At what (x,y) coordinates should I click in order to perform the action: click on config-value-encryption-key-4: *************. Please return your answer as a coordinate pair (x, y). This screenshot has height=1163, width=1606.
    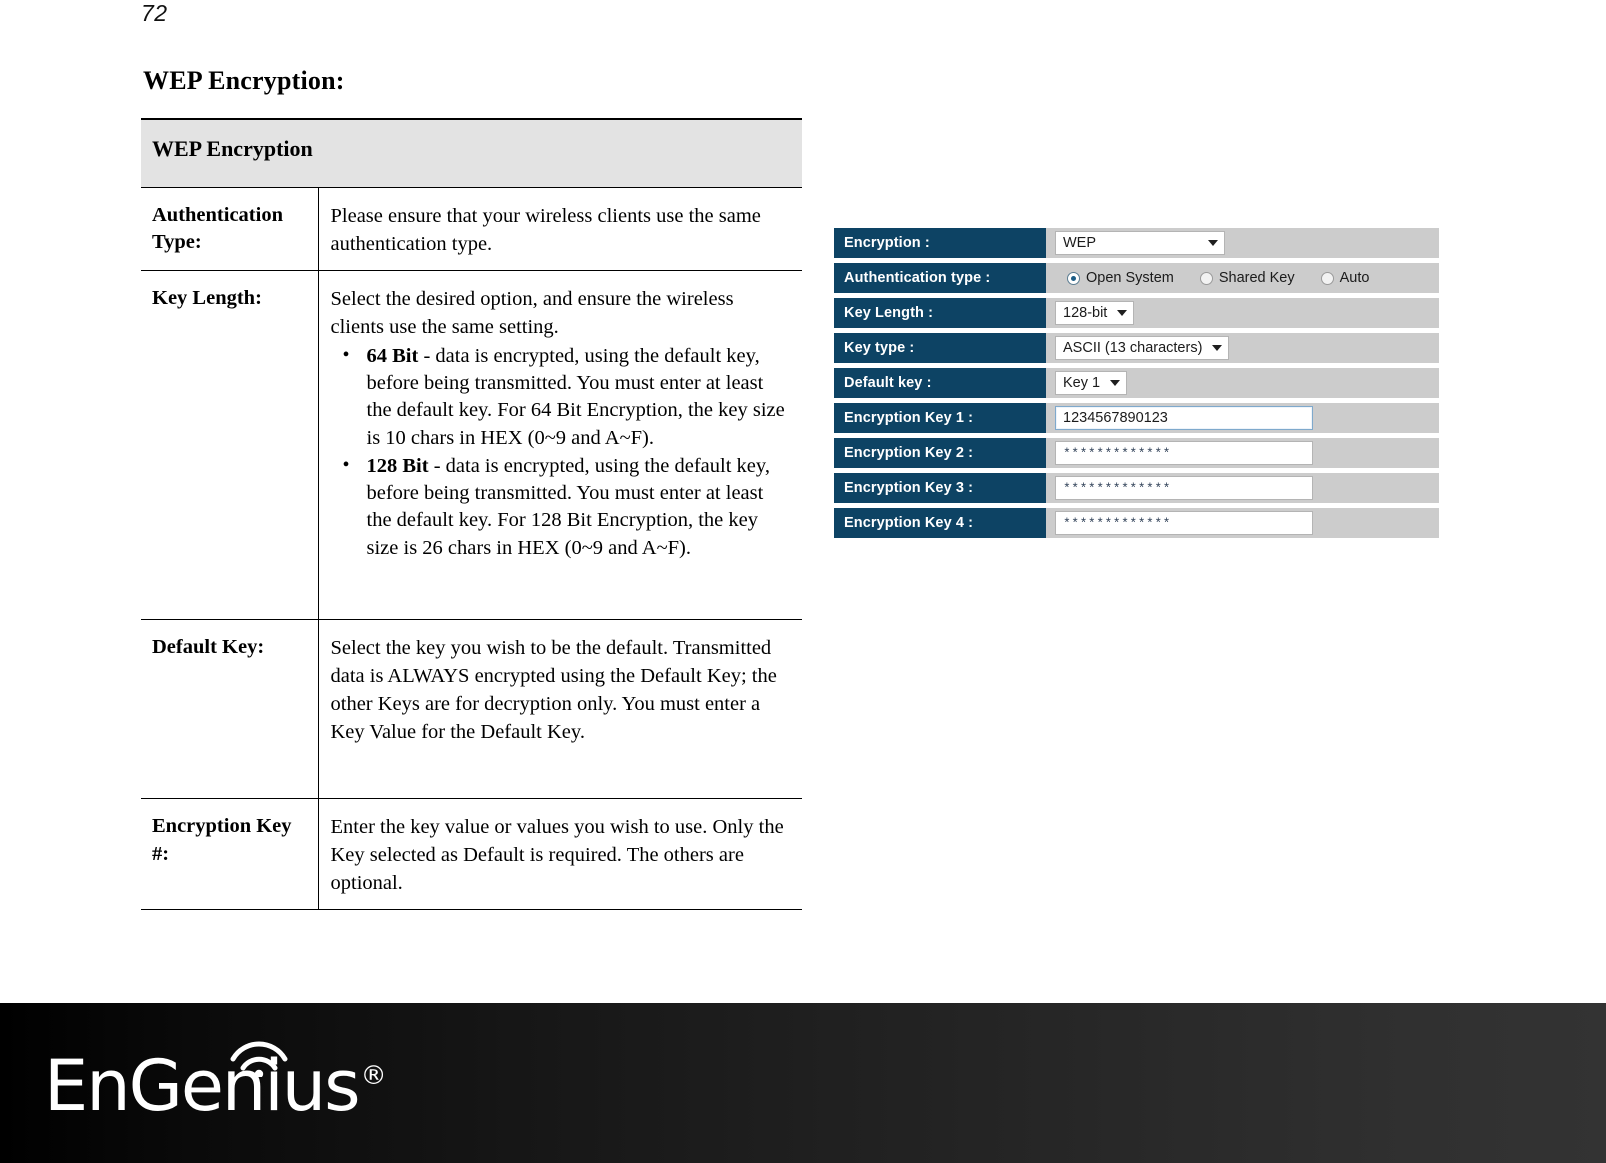
    Looking at the image, I should click on (1242, 523).